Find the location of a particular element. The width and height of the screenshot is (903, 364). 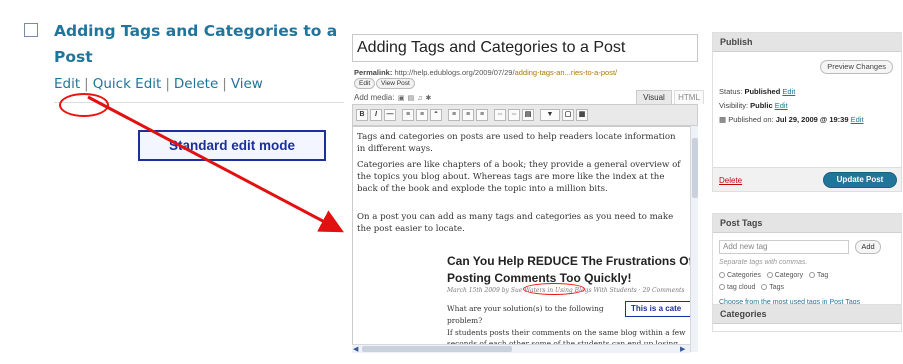

visibility-value: Public is located at coordinates (761, 105).